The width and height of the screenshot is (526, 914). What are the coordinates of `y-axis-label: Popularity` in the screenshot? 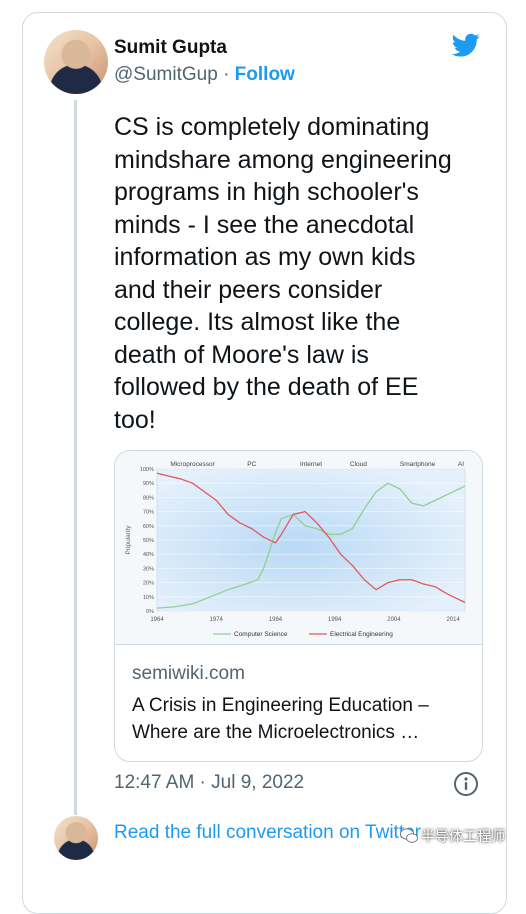 It's located at (128, 540).